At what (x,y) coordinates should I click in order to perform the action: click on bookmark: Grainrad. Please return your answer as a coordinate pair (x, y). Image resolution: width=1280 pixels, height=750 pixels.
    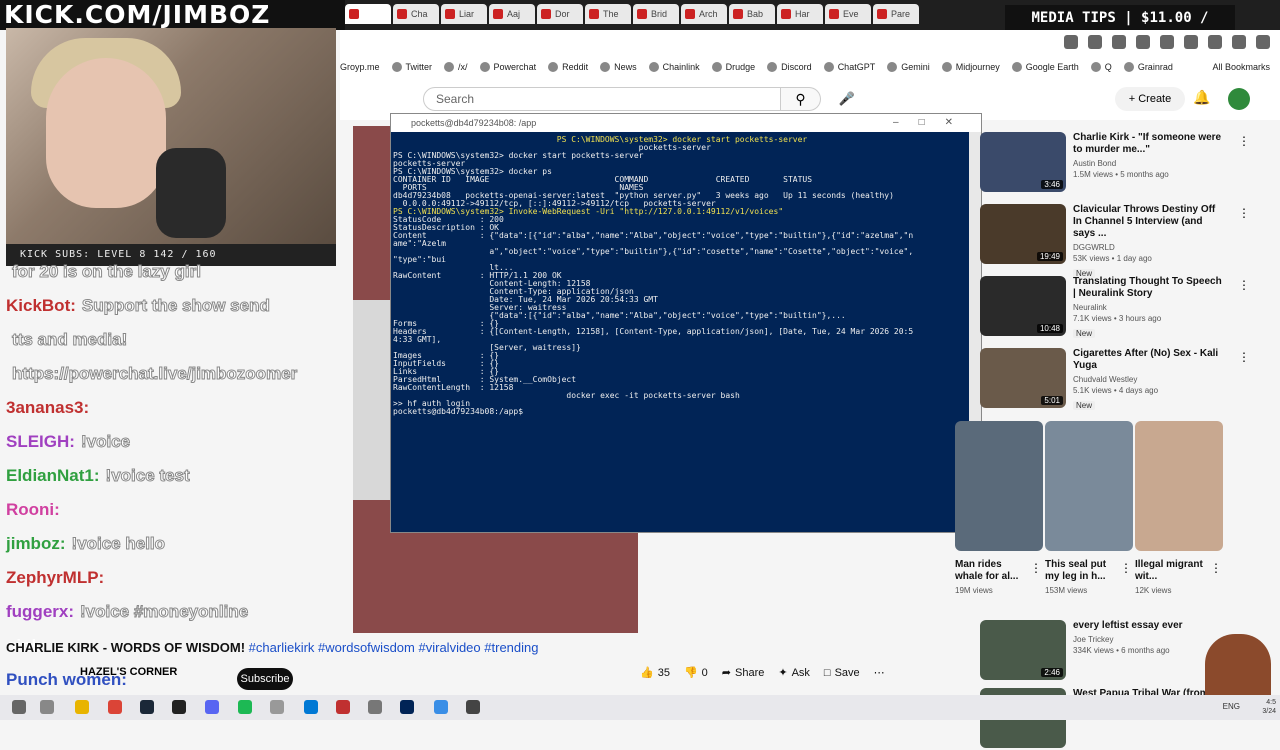
    Looking at the image, I should click on (1148, 67).